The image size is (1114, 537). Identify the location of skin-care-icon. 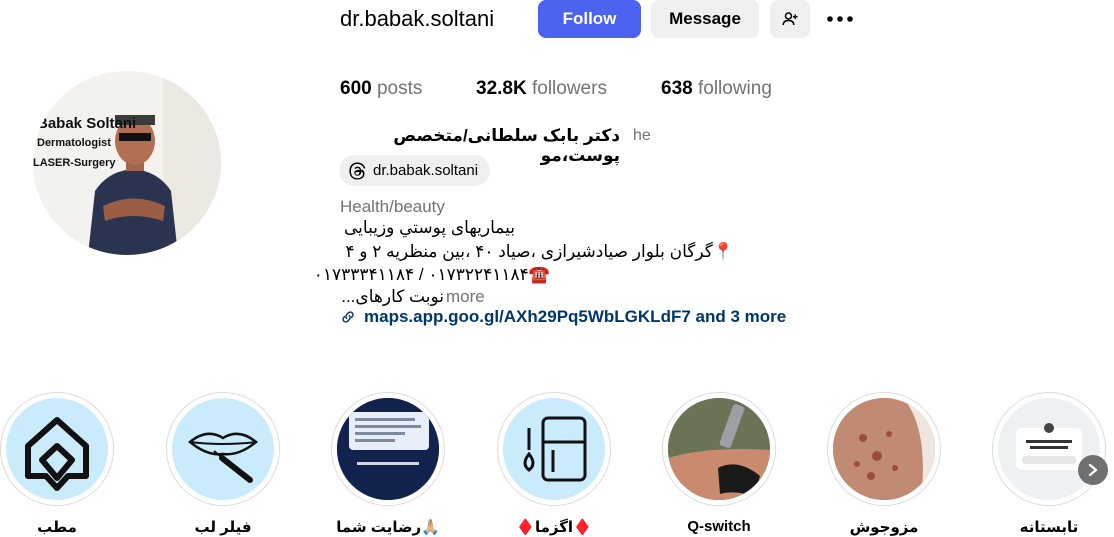
(555, 449).